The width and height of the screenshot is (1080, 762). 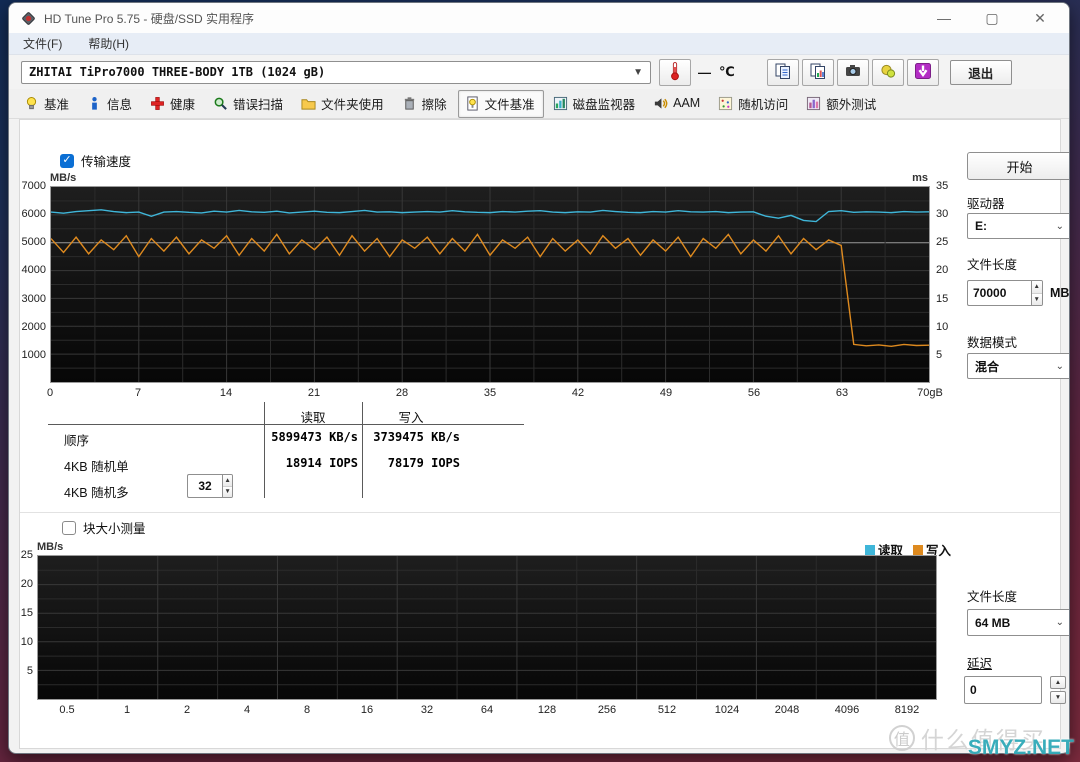 What do you see at coordinates (842, 104) in the screenshot?
I see `tab-10: 额外测试` at bounding box center [842, 104].